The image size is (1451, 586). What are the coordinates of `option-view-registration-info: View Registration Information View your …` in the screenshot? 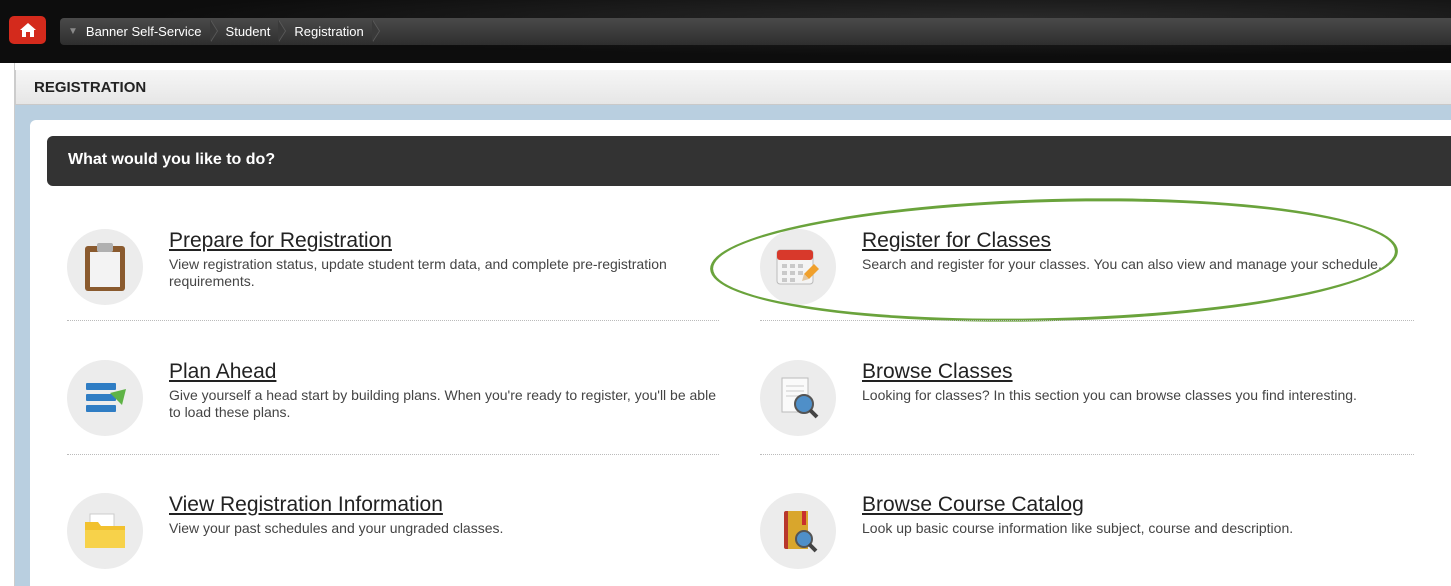 It's located at (392, 533).